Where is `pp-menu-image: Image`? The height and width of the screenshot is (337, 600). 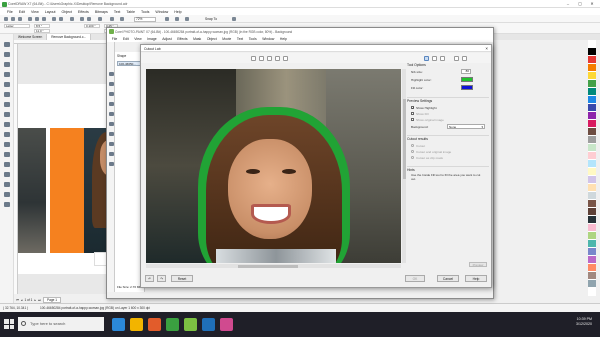 pp-menu-image: Image is located at coordinates (151, 38).